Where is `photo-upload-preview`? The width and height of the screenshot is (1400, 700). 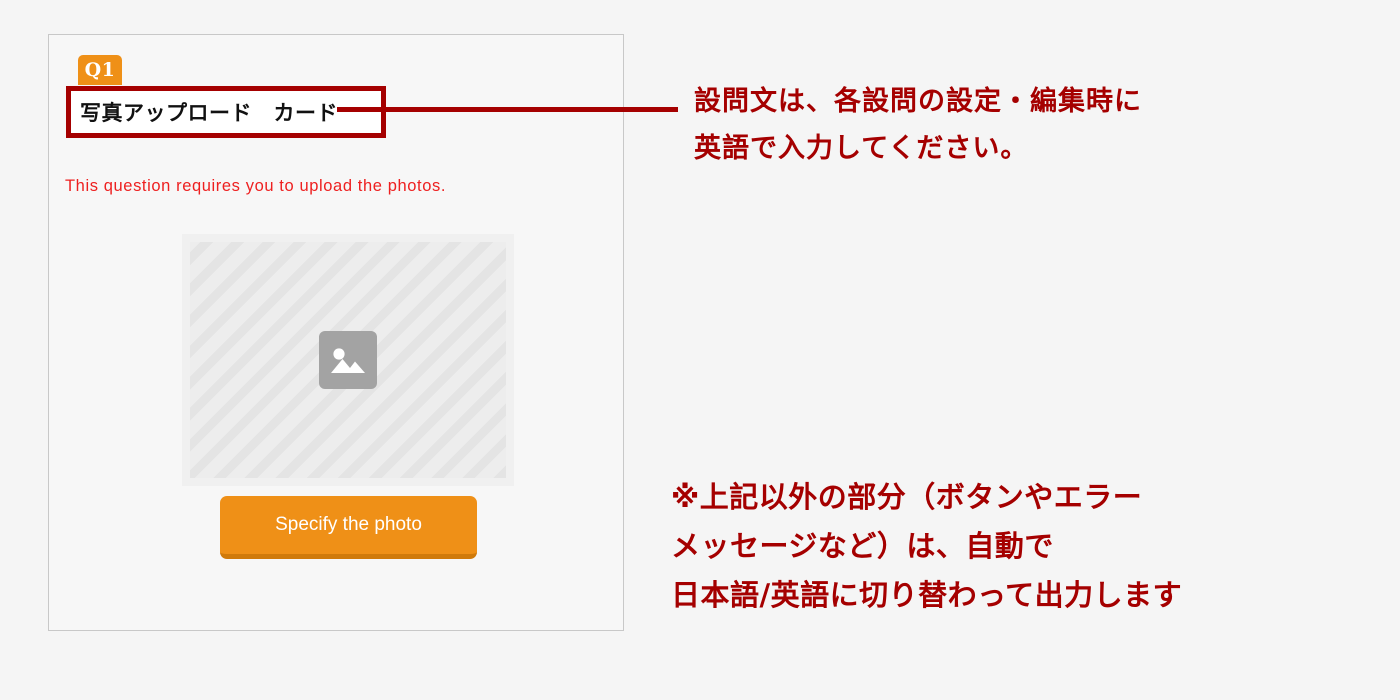
photo-upload-preview is located at coordinates (348, 360).